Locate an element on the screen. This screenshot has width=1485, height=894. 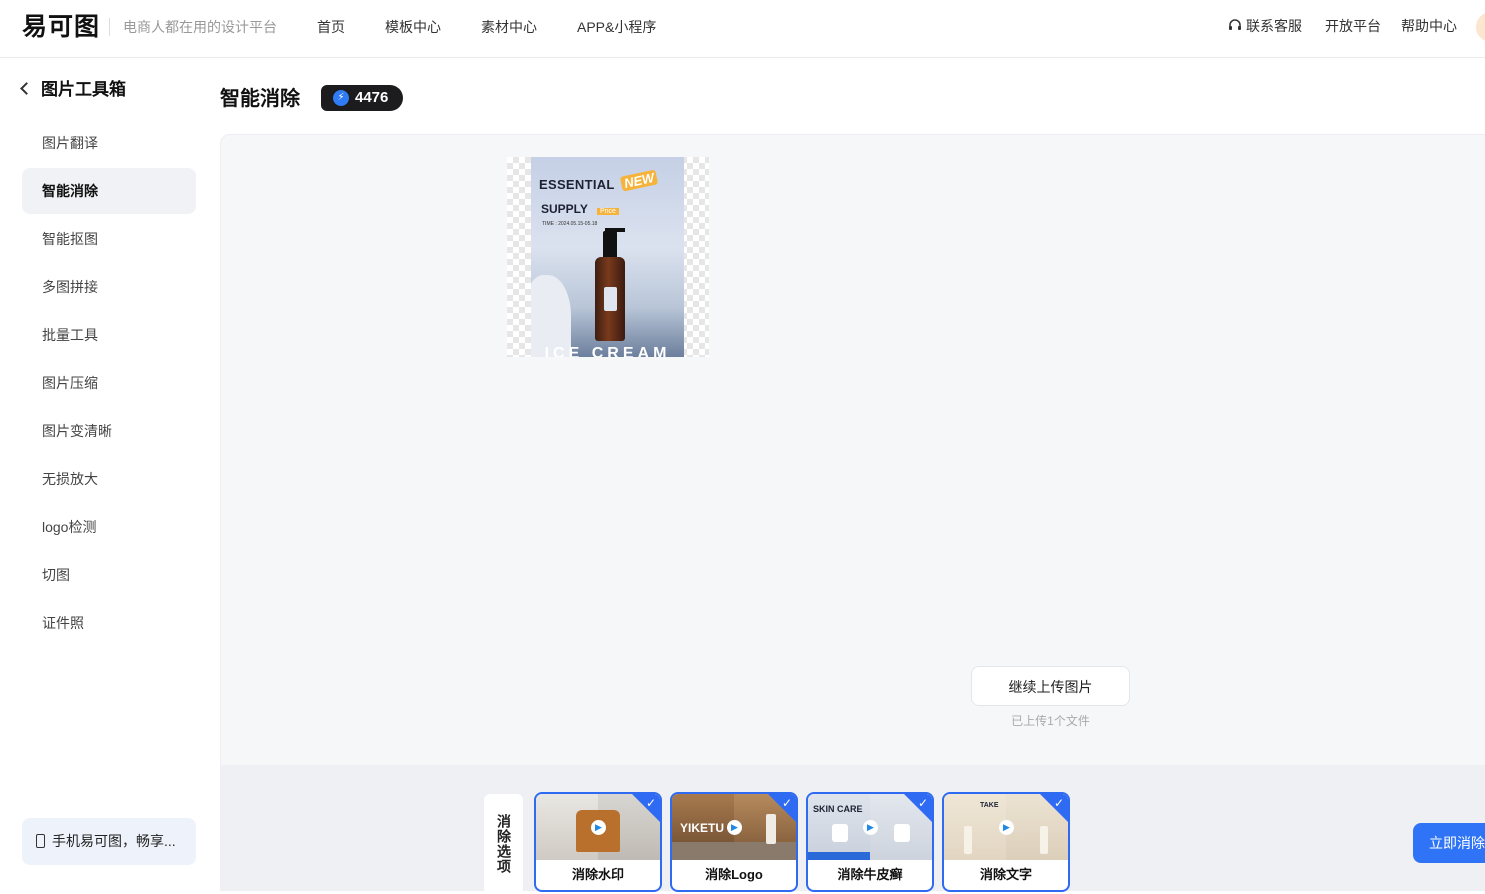
option-remove-ad-stickers: SKIN CARE ▶ ✓ 消除牛皮癣 is located at coordinates (870, 842).